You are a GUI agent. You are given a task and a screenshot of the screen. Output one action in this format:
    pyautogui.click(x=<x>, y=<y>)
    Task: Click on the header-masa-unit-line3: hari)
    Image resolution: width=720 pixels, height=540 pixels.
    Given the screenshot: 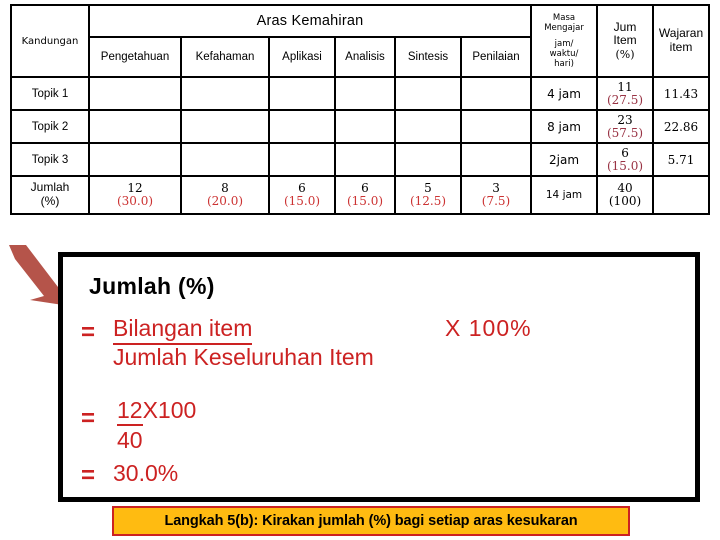 What is the action you would take?
    pyautogui.click(x=564, y=64)
    